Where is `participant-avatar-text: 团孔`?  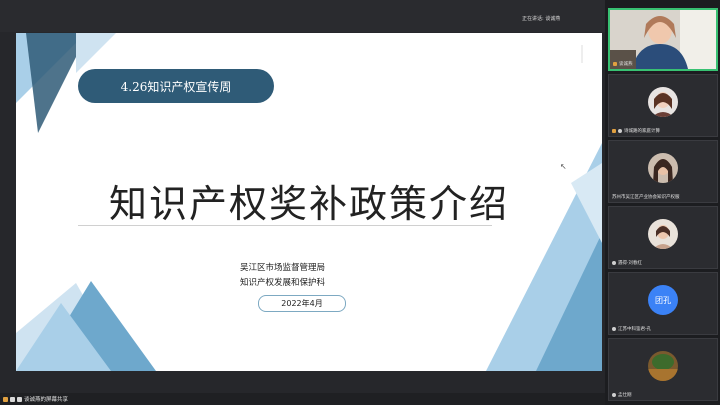 participant-avatar-text: 团孔 is located at coordinates (663, 300).